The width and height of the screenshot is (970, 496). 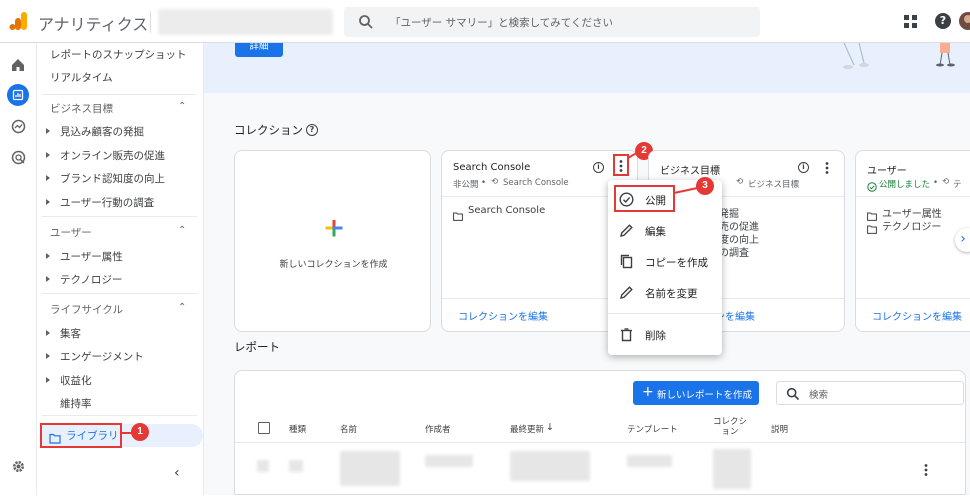 I want to click on menu-item-delete: 削除, so click(x=665, y=335).